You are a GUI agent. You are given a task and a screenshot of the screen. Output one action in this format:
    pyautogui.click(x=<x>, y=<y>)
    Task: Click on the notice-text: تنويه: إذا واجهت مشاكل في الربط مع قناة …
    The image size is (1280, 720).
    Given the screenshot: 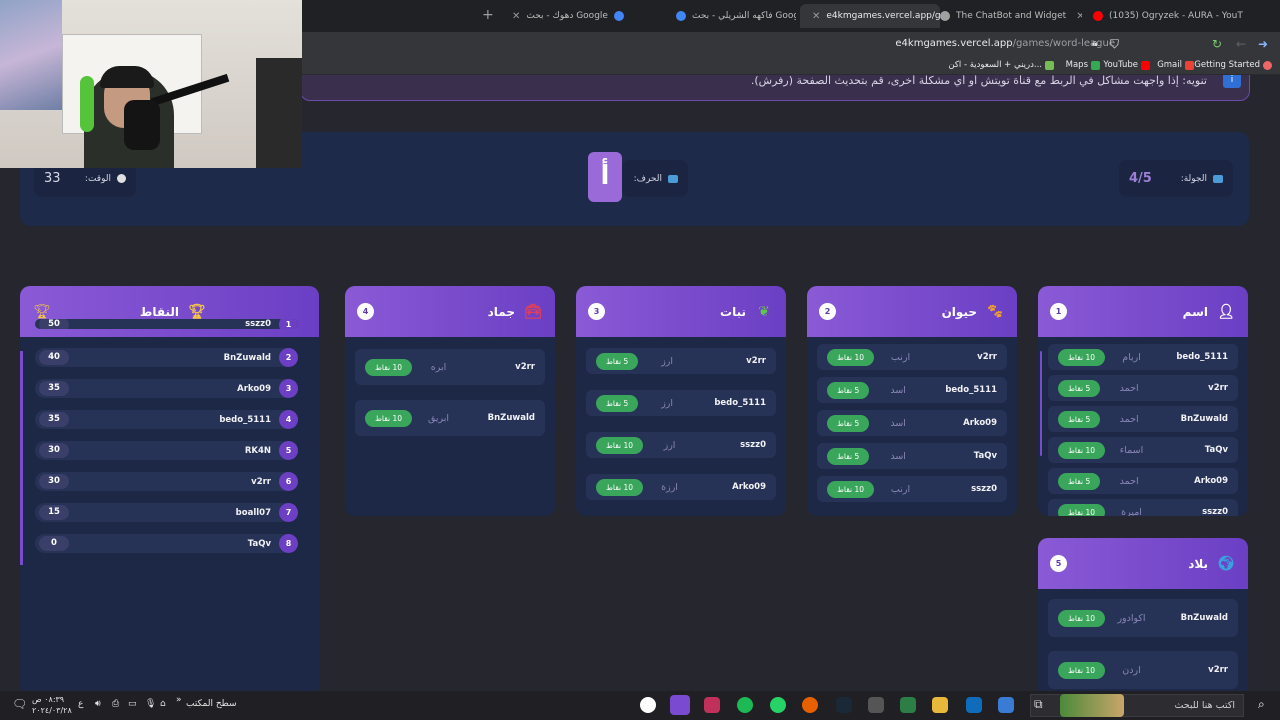 What is the action you would take?
    pyautogui.click(x=978, y=81)
    